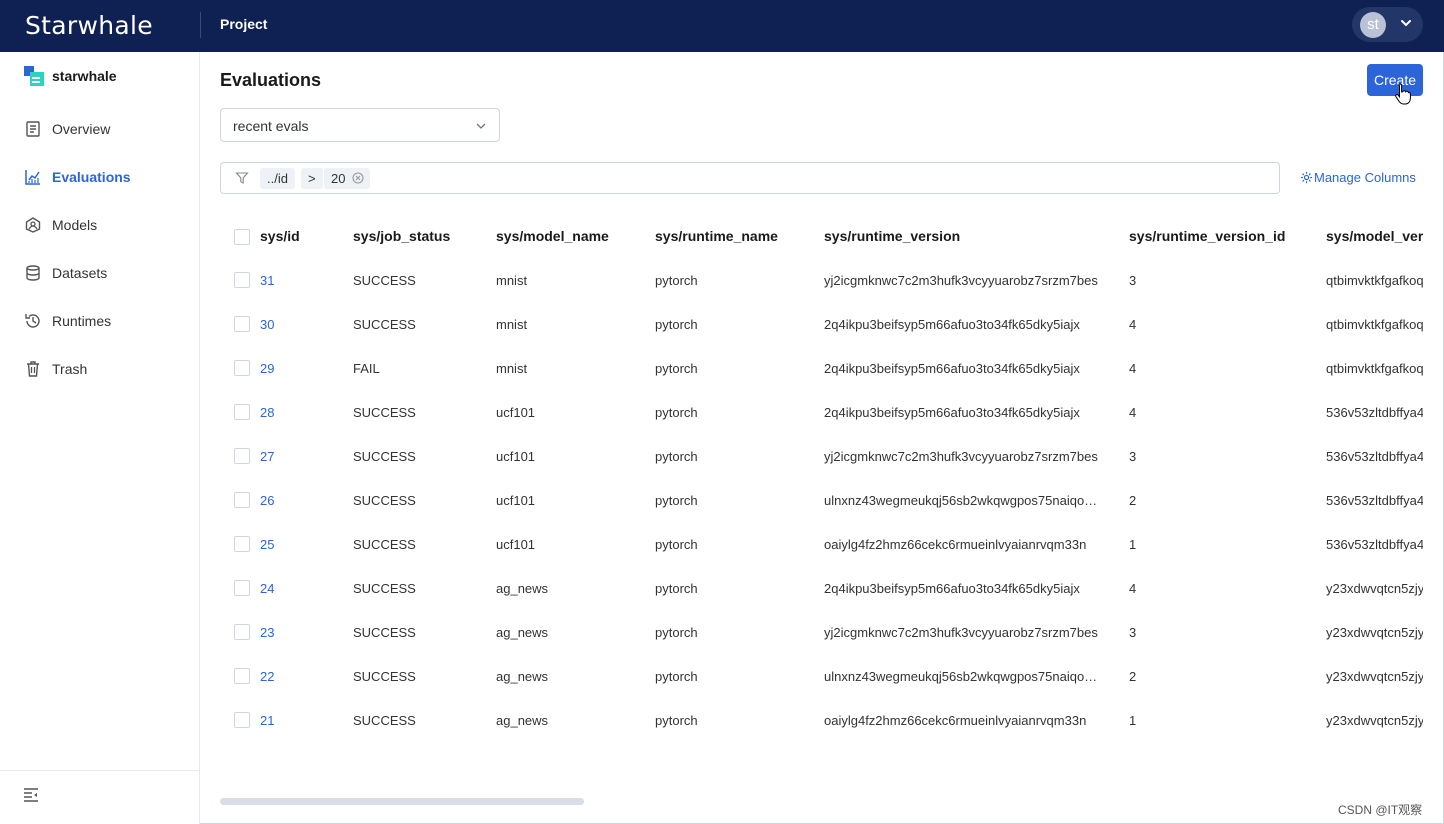 The height and width of the screenshot is (824, 1444). Describe the element at coordinates (522, 720) in the screenshot. I see `table-cell: ag_news` at that location.